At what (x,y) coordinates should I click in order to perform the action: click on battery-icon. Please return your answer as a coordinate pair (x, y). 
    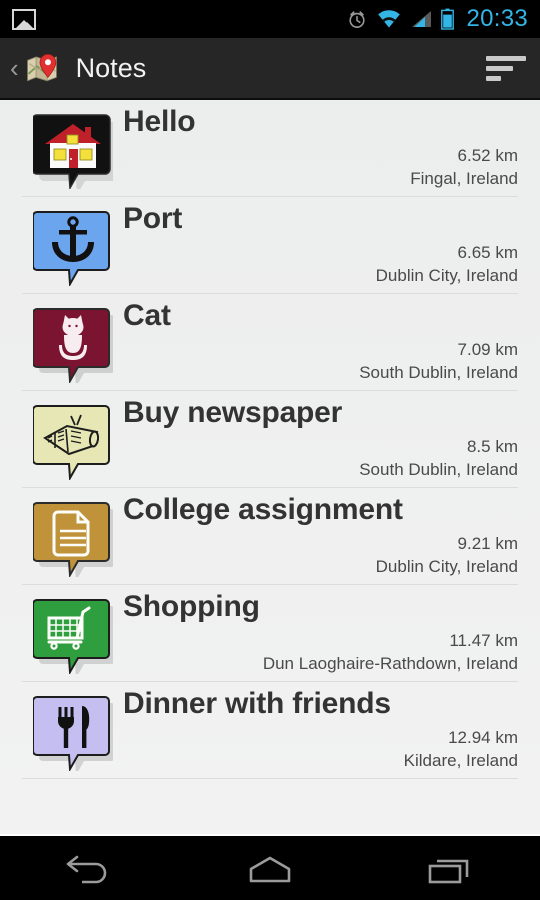
    Looking at the image, I should click on (448, 19).